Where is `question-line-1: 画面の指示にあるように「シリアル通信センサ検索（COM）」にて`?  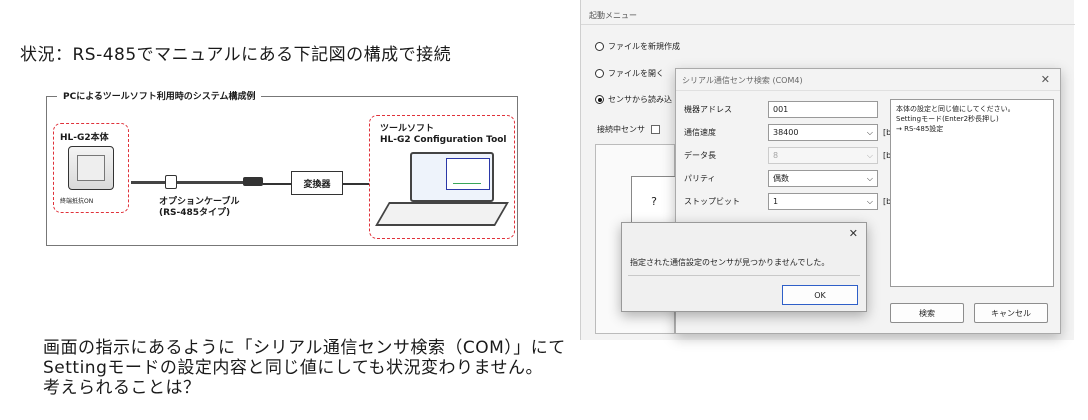
question-line-1: 画面の指示にあるように「シリアル通信センサ検索（COM）」にて is located at coordinates (304, 348).